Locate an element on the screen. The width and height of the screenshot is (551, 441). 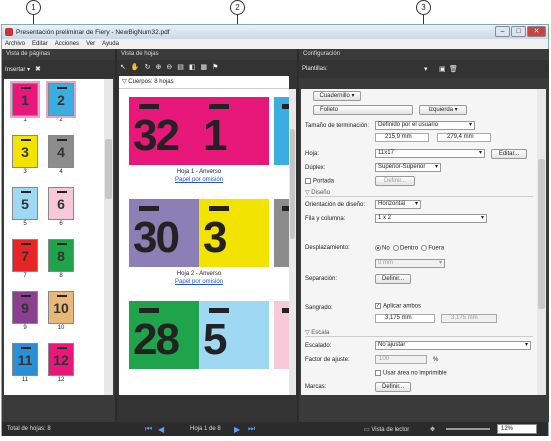
sheet-page: 5 is located at coordinates (234, 335).